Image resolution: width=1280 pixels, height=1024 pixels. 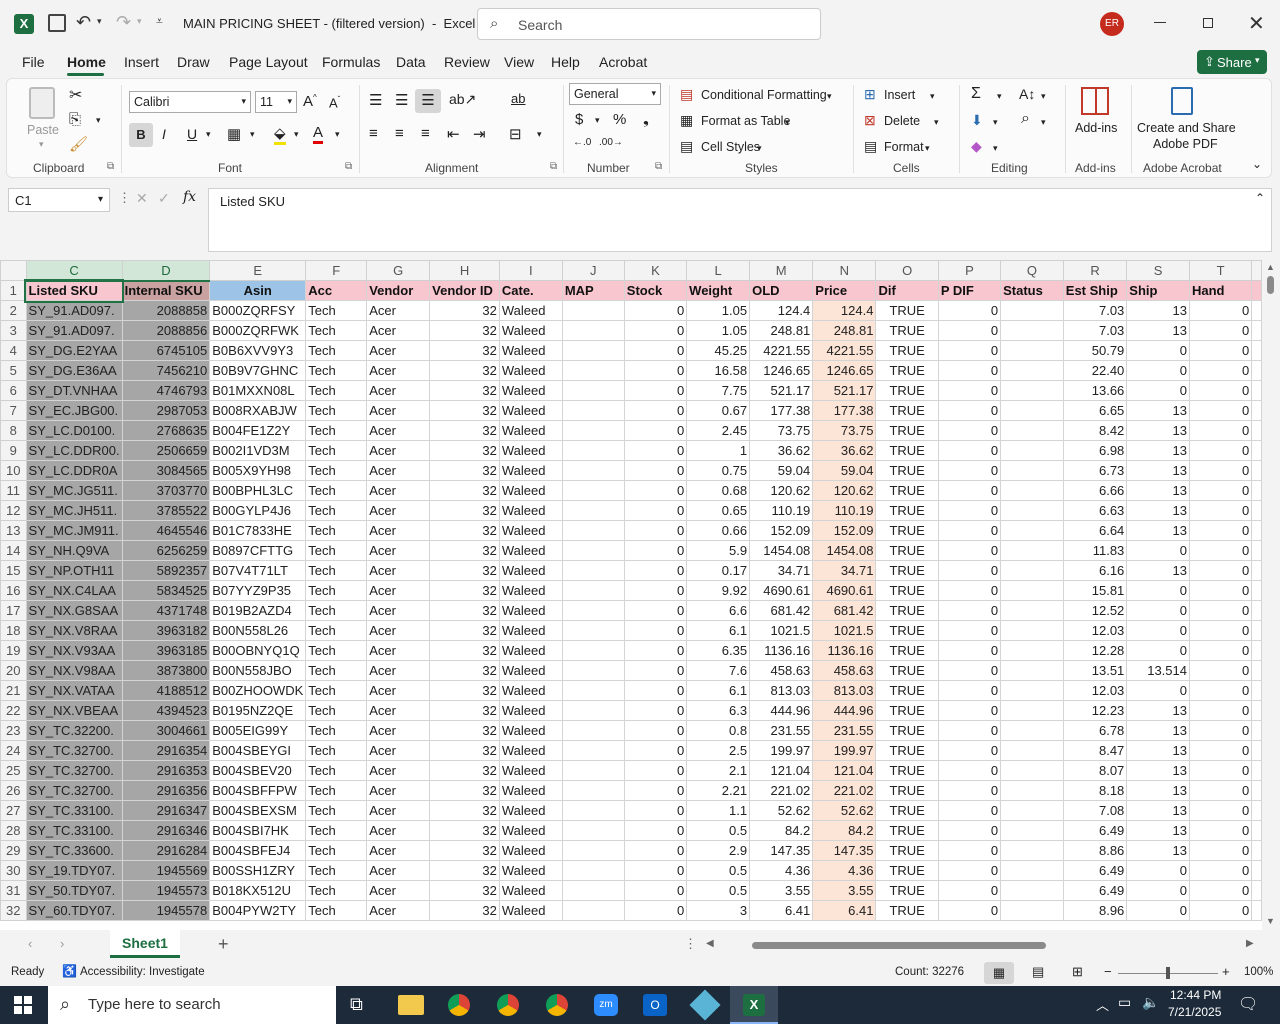 What do you see at coordinates (141, 62) in the screenshot?
I see `tab-insert: Insert` at bounding box center [141, 62].